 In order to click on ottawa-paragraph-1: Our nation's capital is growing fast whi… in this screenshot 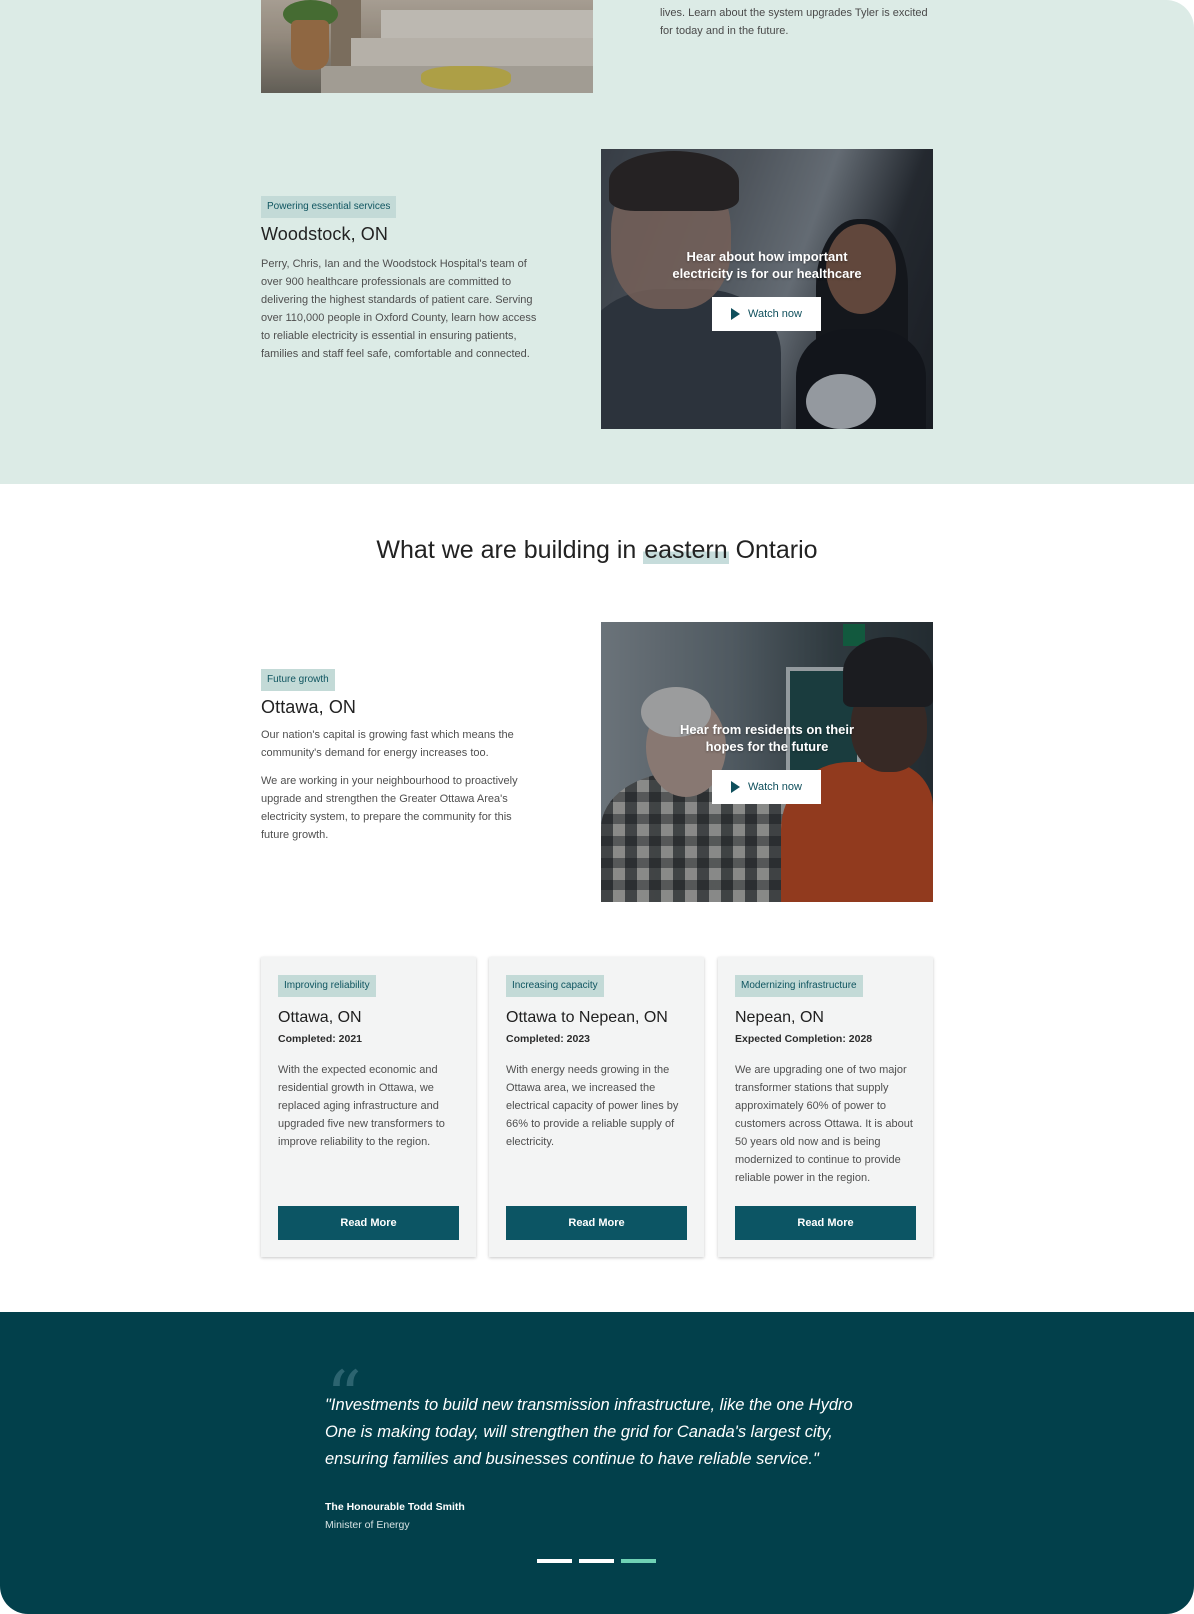, I will do `click(387, 744)`.